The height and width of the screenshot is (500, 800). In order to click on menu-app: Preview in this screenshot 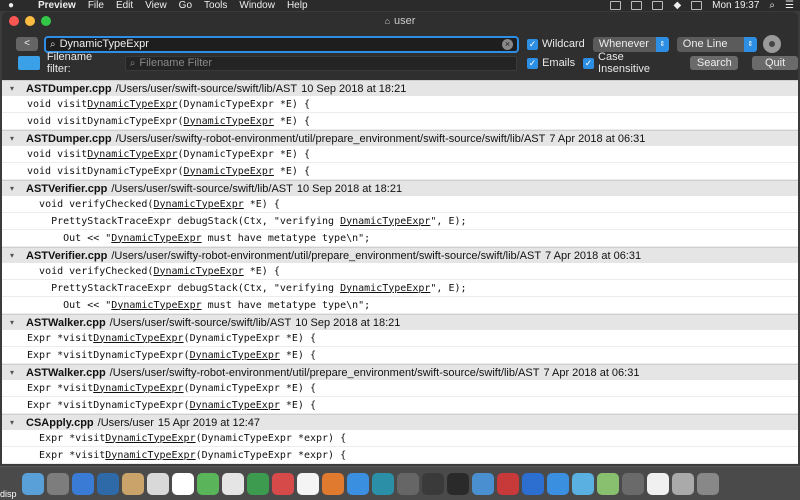, I will do `click(57, 5)`.